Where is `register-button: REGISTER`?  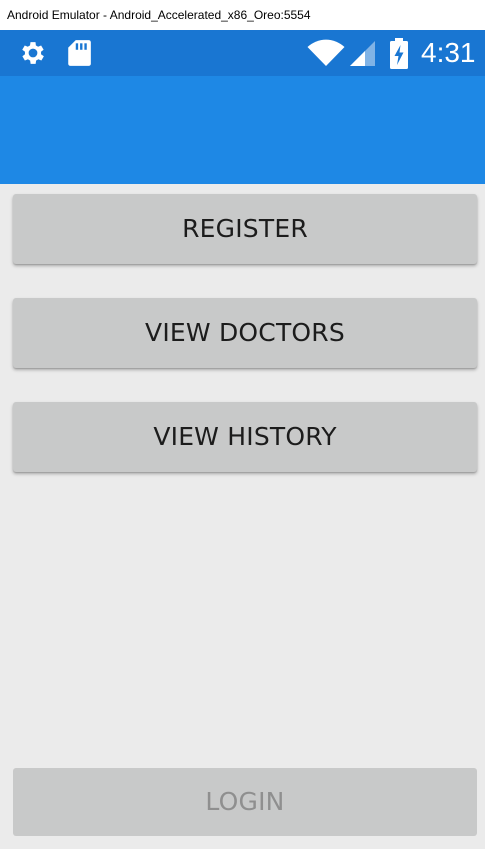
register-button: REGISTER is located at coordinates (245, 229).